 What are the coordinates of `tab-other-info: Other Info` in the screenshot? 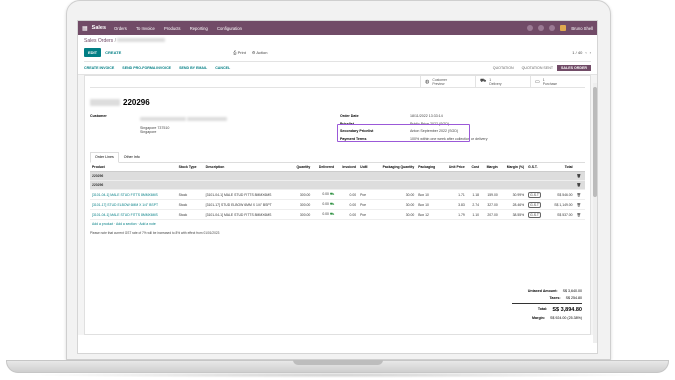 It's located at (132, 157).